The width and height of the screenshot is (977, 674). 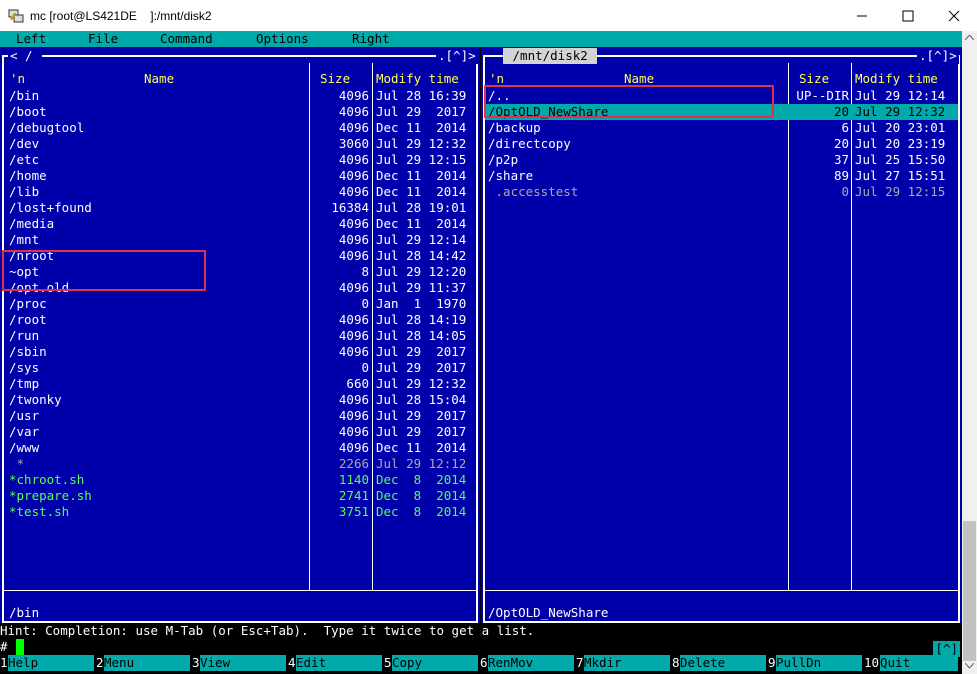 I want to click on file-modify-time: Jul 28 19:01, so click(x=421, y=207).